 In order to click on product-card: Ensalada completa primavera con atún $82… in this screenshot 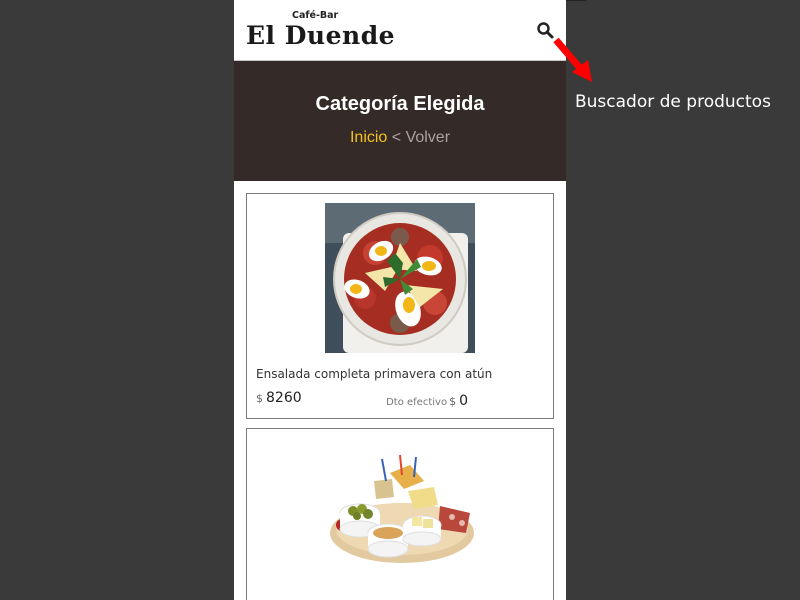, I will do `click(400, 306)`.